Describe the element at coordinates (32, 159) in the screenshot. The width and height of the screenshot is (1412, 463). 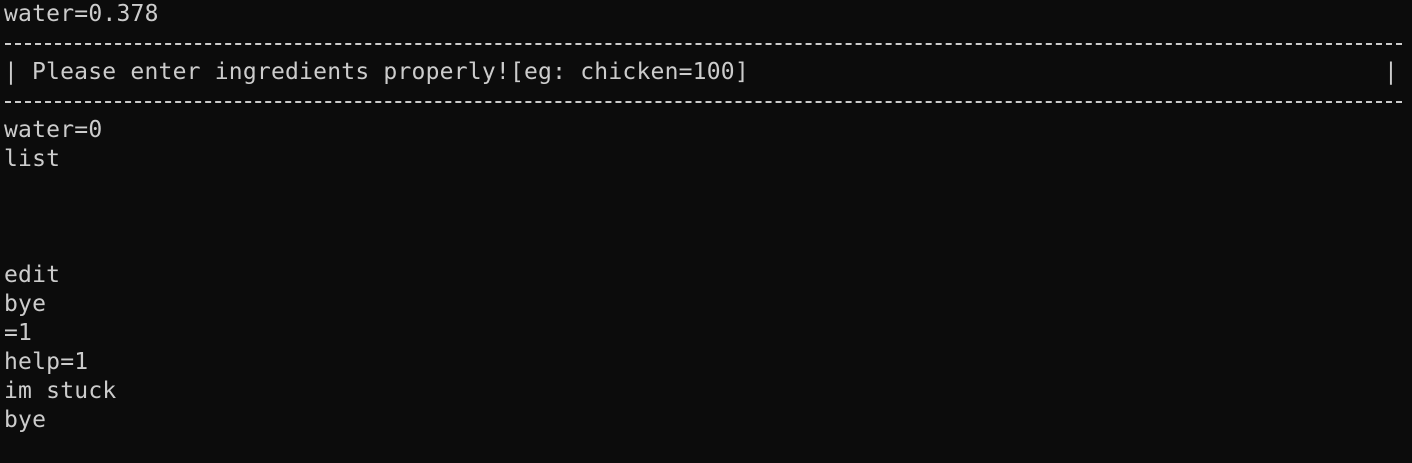
I see `input-line: list` at that location.